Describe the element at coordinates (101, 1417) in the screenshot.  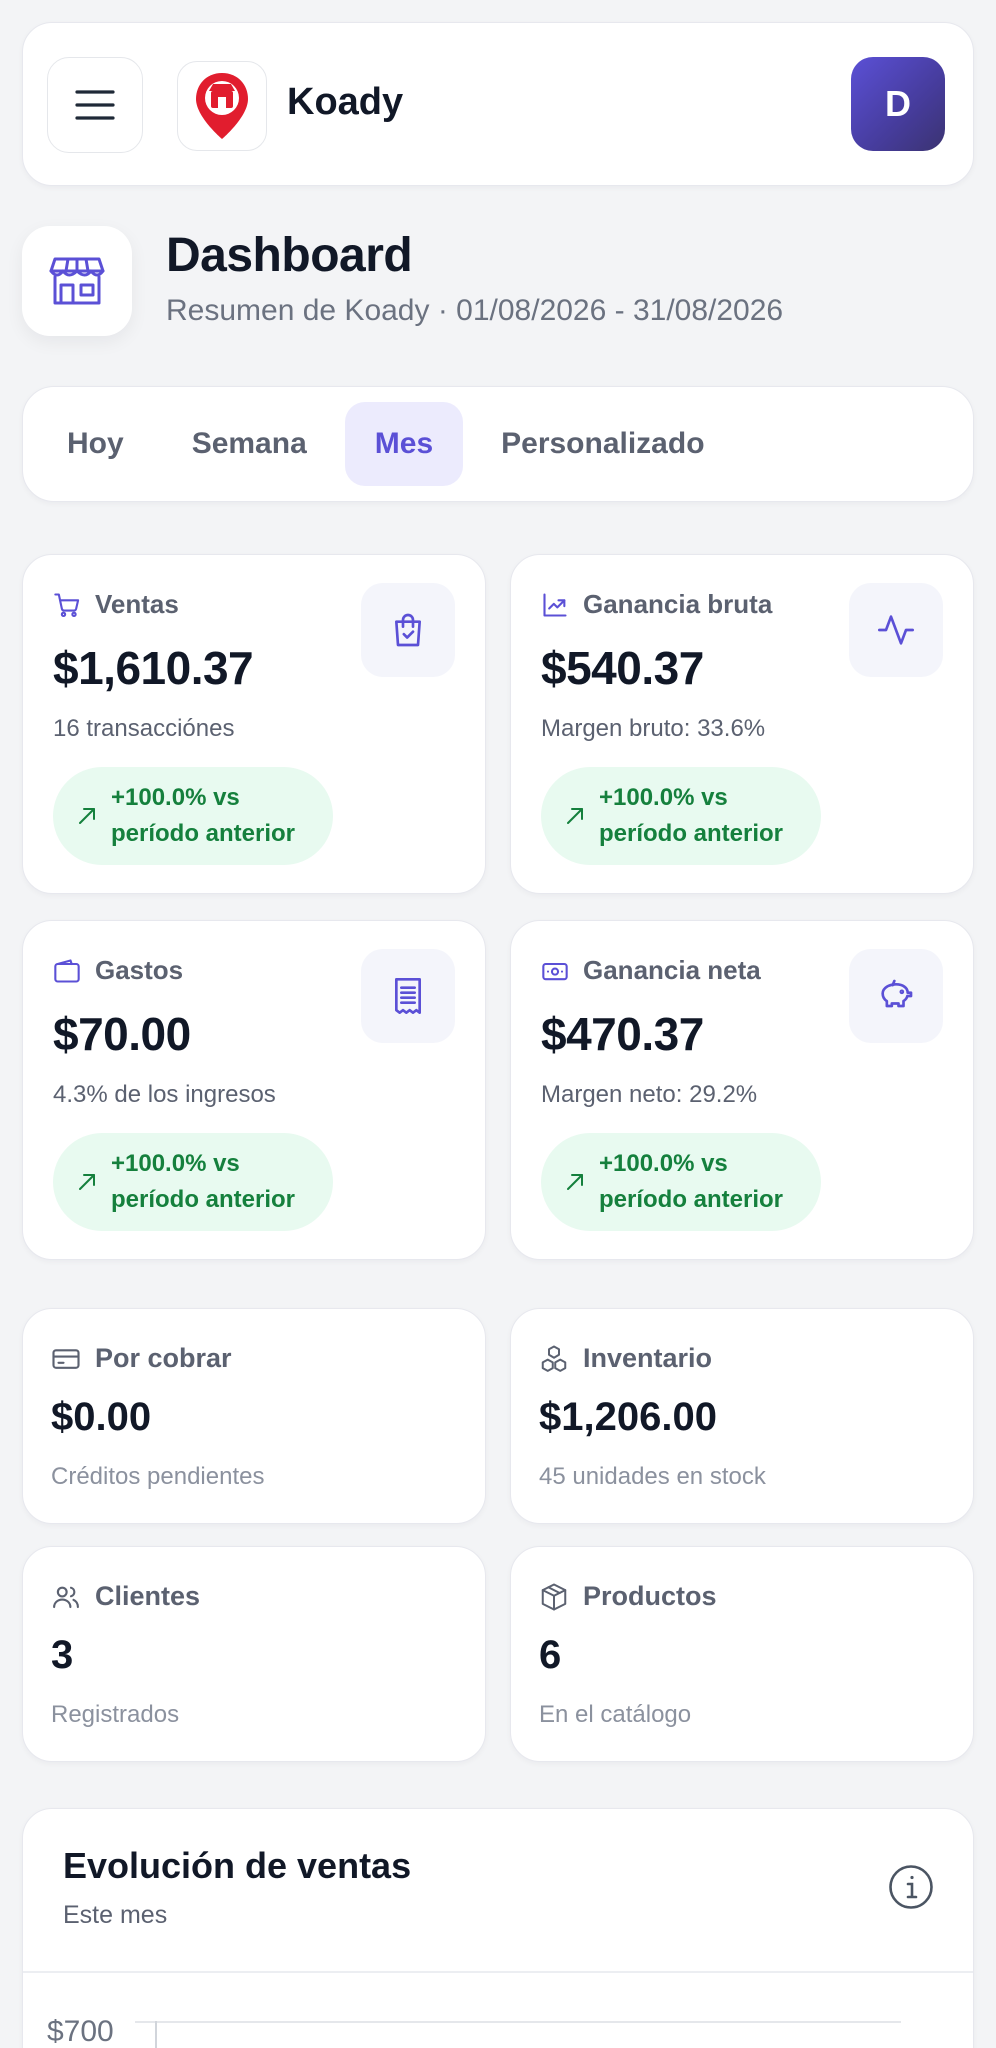
I see `stat-value: $0.00` at that location.